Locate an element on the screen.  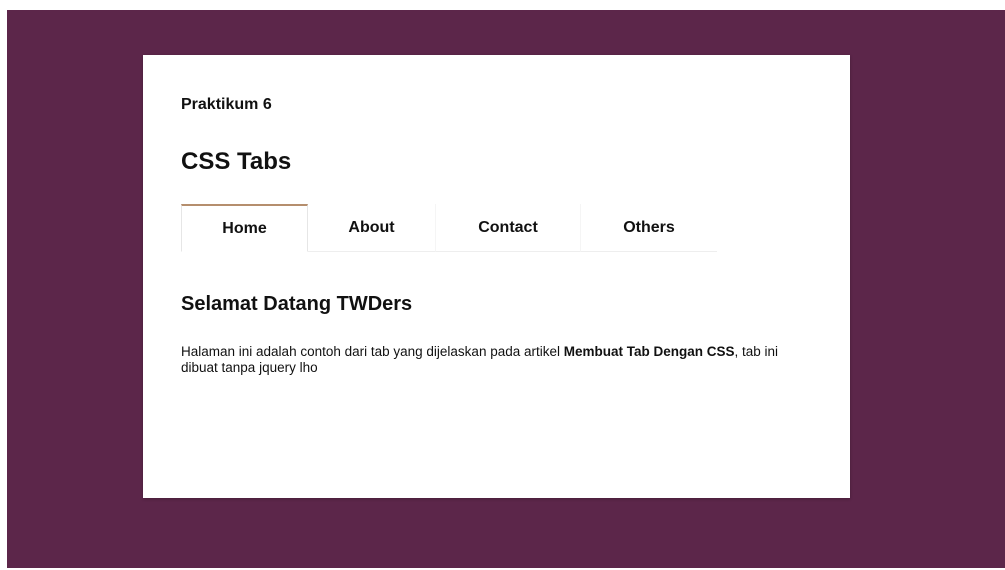
tab-content-heading: Selamat Datang TWDers is located at coordinates (297, 304).